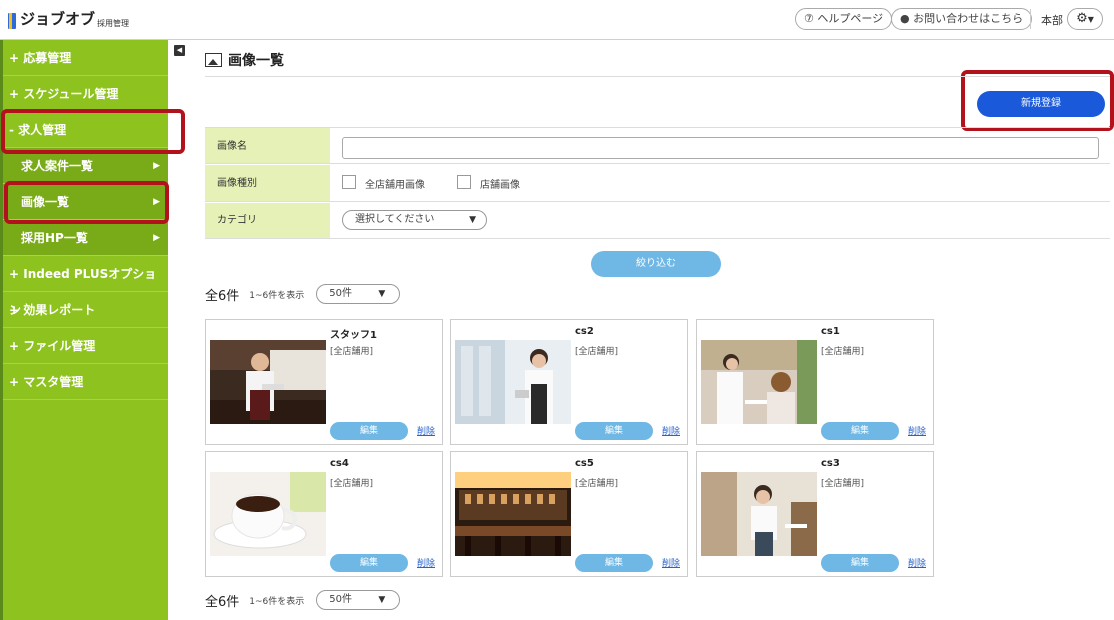 The width and height of the screenshot is (1114, 620). I want to click on result-summary-top: 全6件 1~6件を表示 50件 ▼, so click(303, 294).